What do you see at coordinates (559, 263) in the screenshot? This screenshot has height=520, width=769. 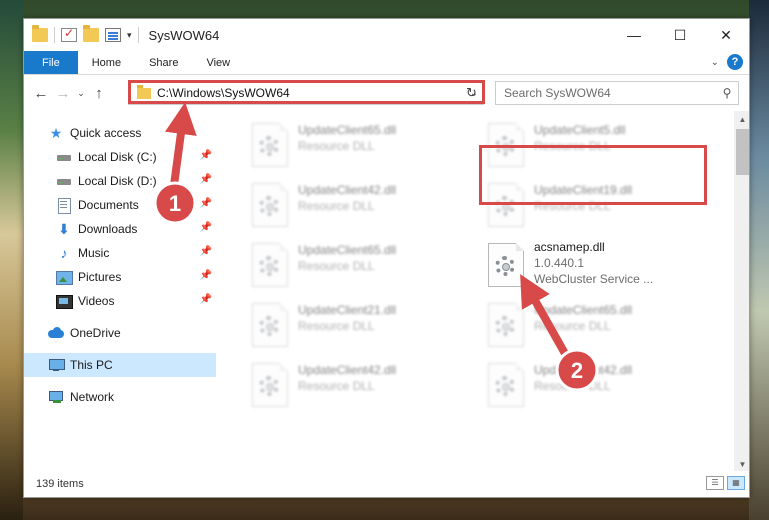 I see `file-version: 1.0.440.1` at bounding box center [559, 263].